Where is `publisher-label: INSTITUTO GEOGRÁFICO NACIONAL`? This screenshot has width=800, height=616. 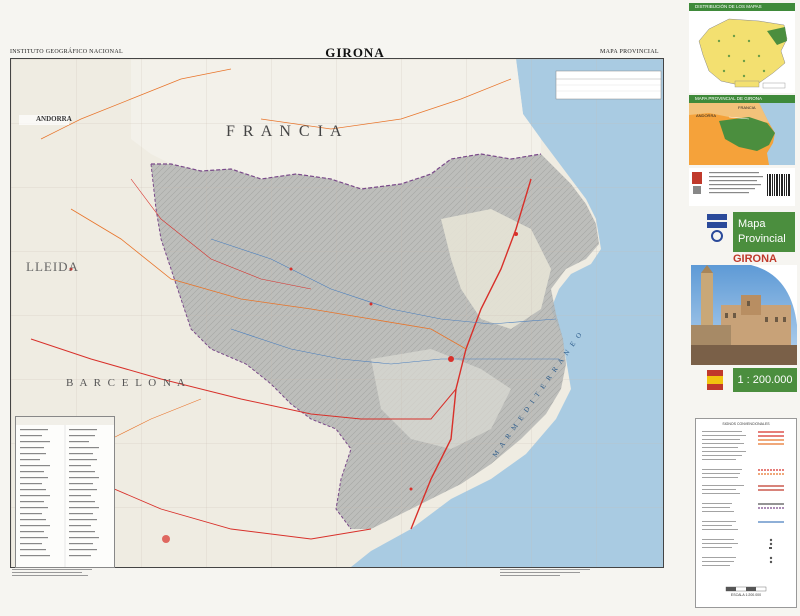
publisher-label: INSTITUTO GEOGRÁFICO NACIONAL is located at coordinates (66, 52).